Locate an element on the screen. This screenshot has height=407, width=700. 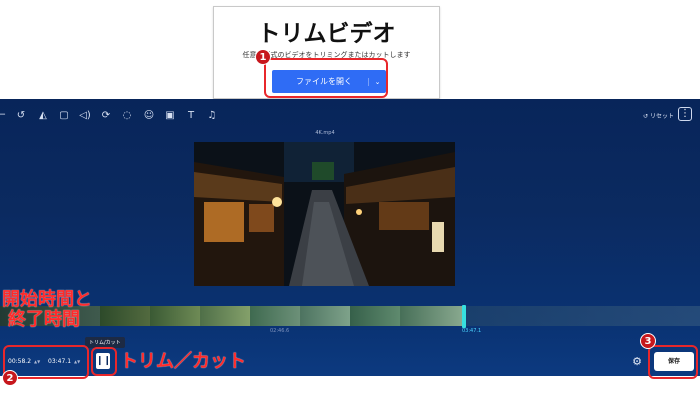
sticker-icon: ☺ is located at coordinates (149, 116).